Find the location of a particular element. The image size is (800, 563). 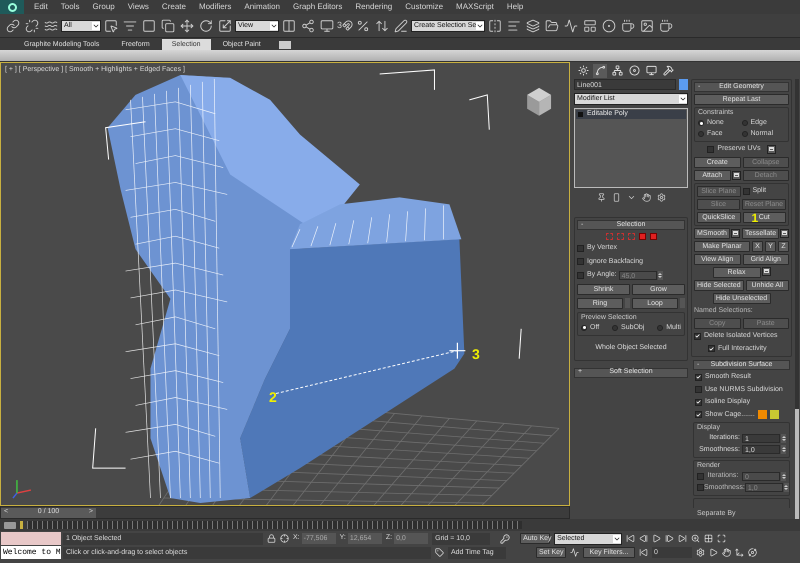

show-end-result-icon is located at coordinates (616, 197).